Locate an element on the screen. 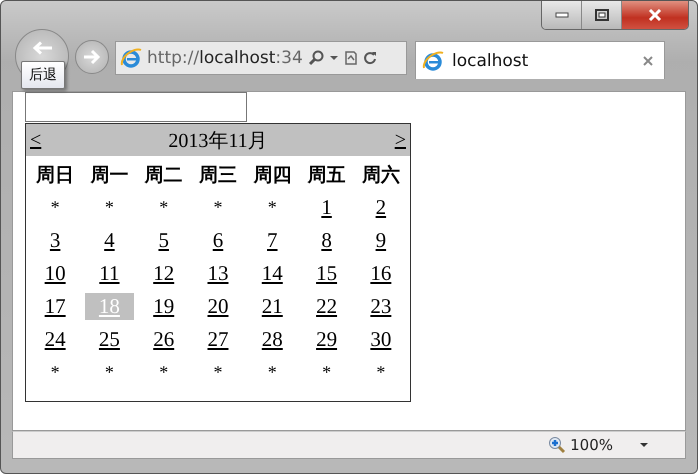  maximize-icon is located at coordinates (601, 15).